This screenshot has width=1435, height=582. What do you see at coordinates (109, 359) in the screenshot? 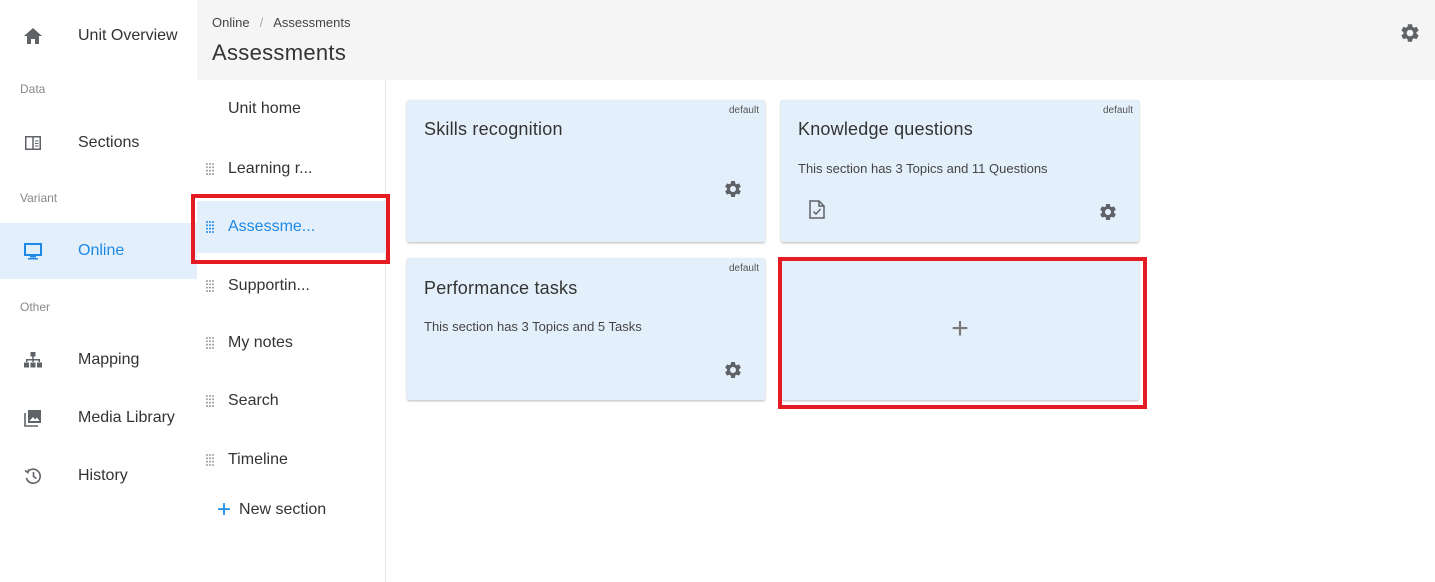
I see `nav-label: Mapping` at bounding box center [109, 359].